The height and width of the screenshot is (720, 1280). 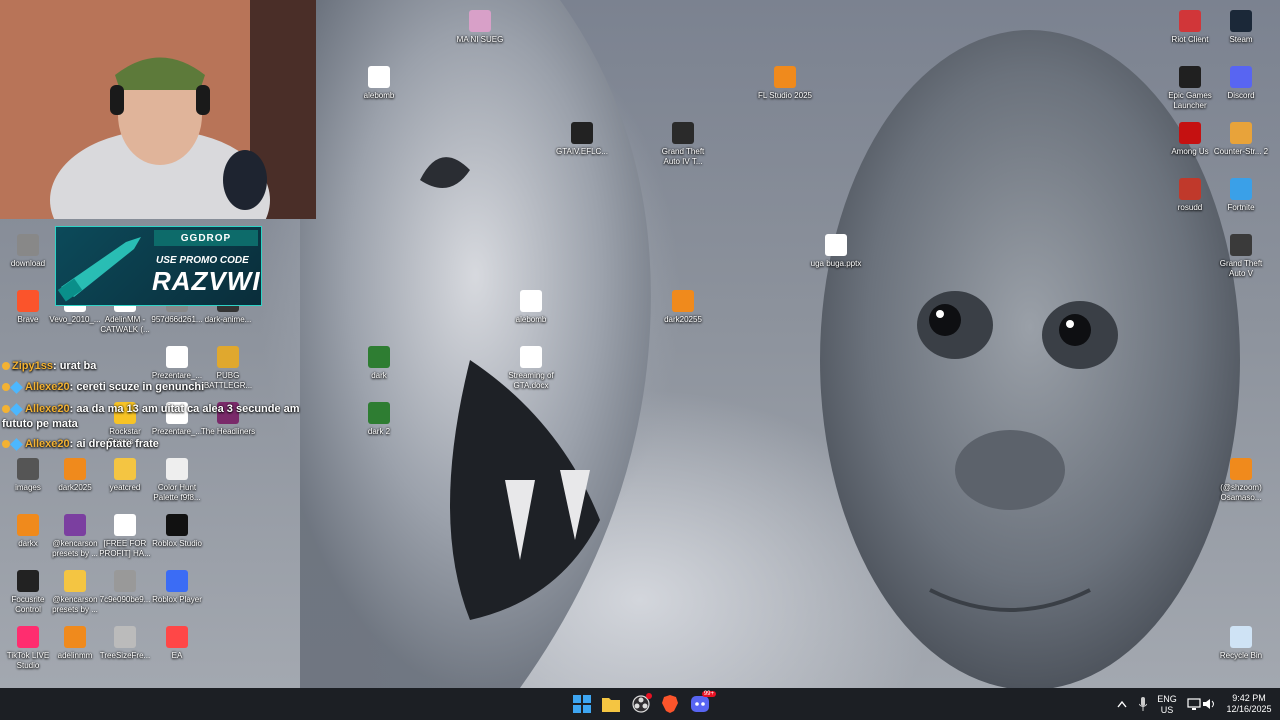 I want to click on desktop-icon: rosudd, so click(x=1190, y=195).